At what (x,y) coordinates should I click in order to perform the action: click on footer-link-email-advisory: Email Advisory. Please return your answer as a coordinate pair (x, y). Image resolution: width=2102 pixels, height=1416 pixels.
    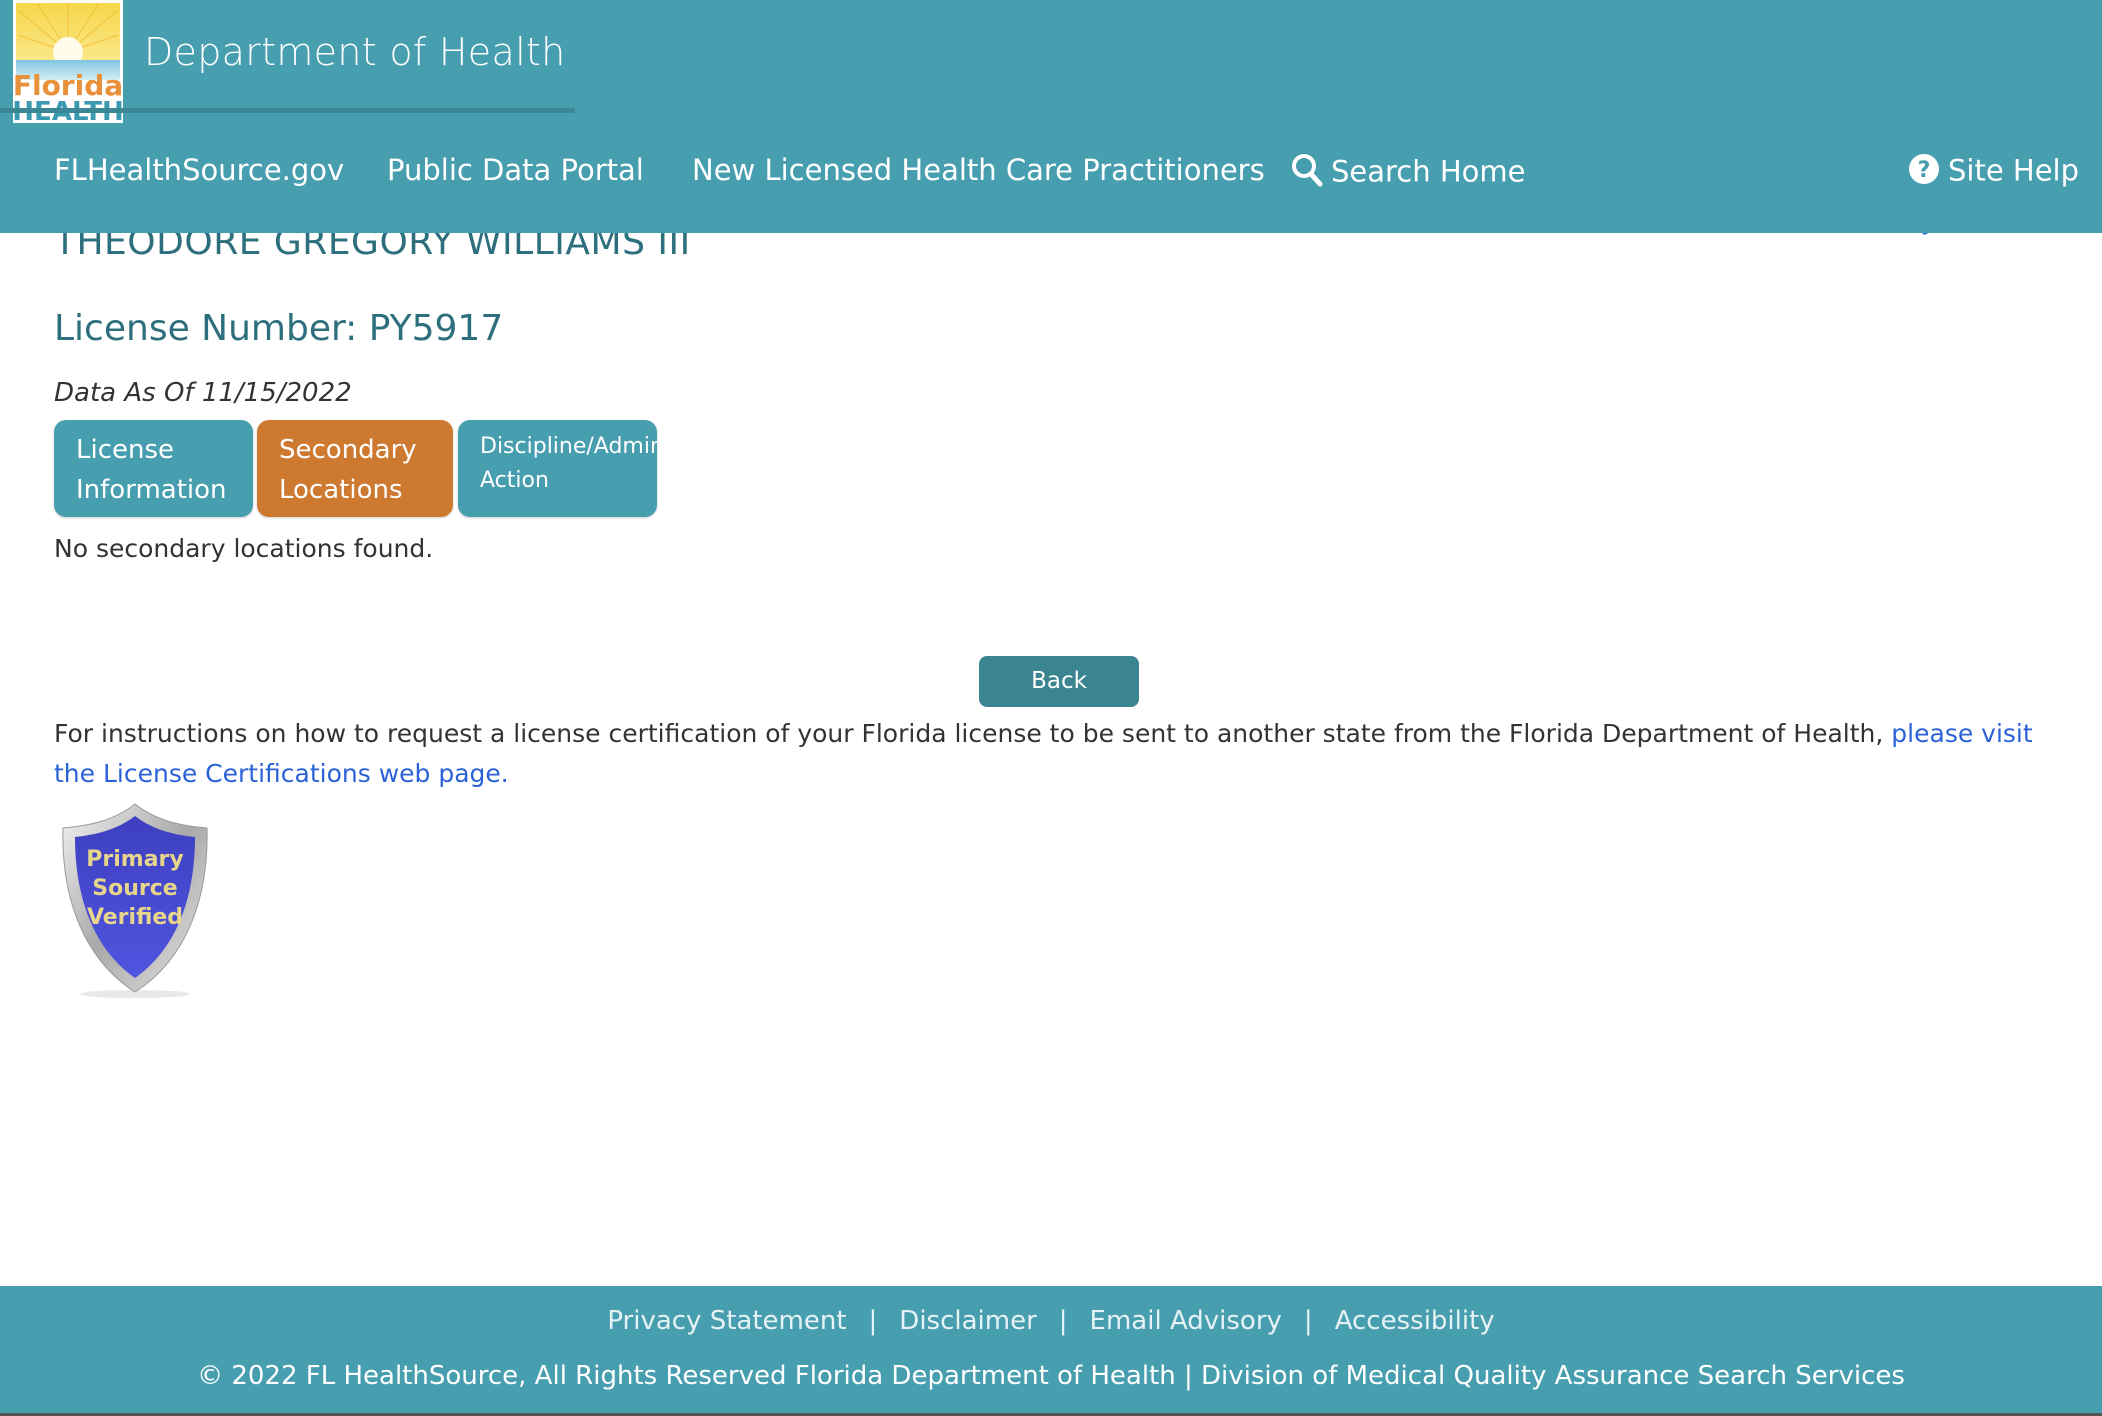
    Looking at the image, I should click on (1186, 1321).